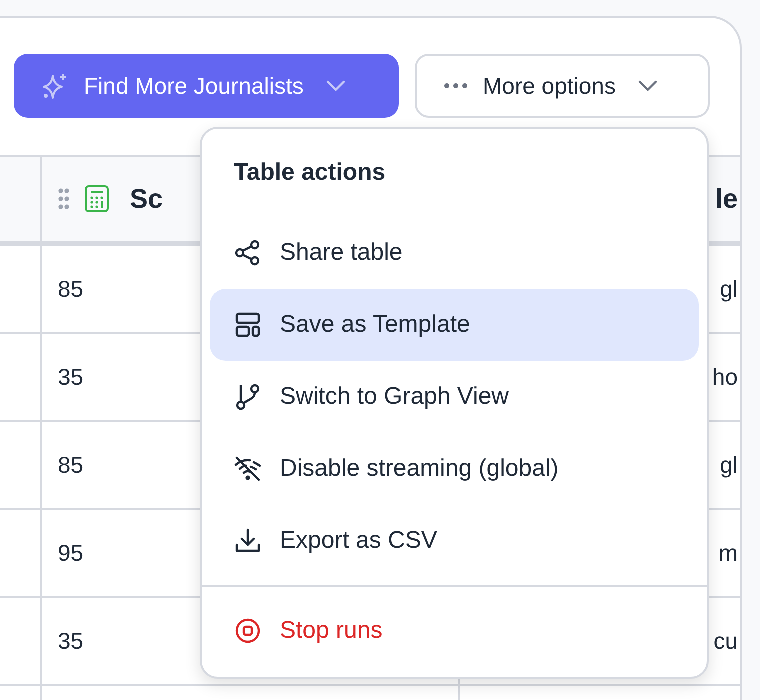  Describe the element at coordinates (248, 253) in the screenshot. I see `share-icon` at that location.